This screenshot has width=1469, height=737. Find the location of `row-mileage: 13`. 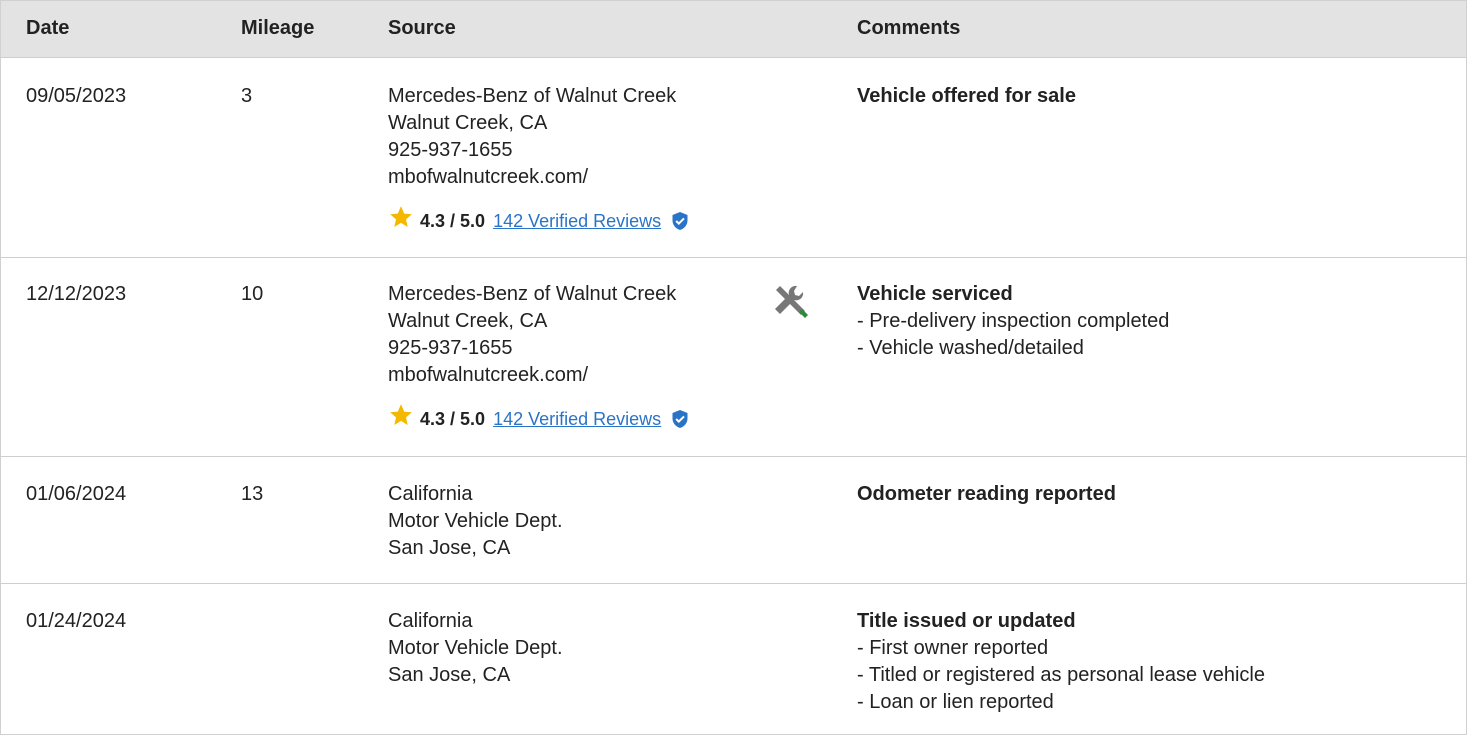

row-mileage: 13 is located at coordinates (252, 494).